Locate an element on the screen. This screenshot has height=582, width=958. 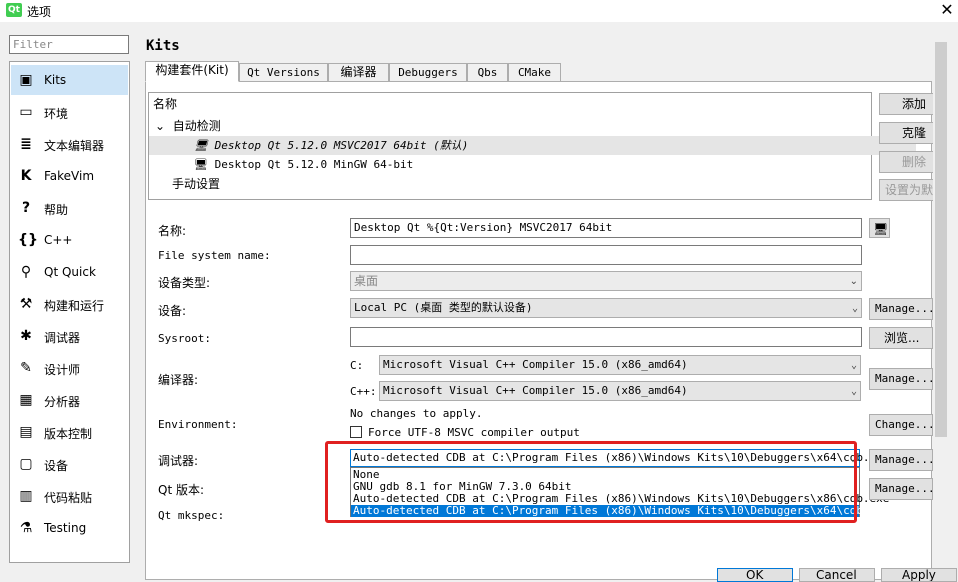
highlight-box is located at coordinates (591, 482).